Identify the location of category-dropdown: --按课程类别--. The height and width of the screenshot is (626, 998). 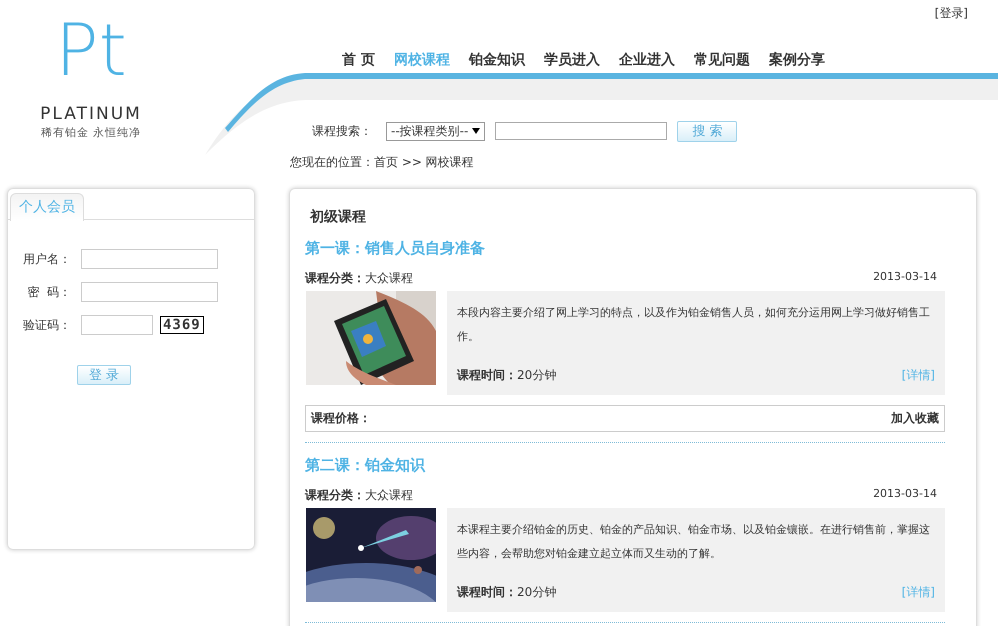
(436, 131).